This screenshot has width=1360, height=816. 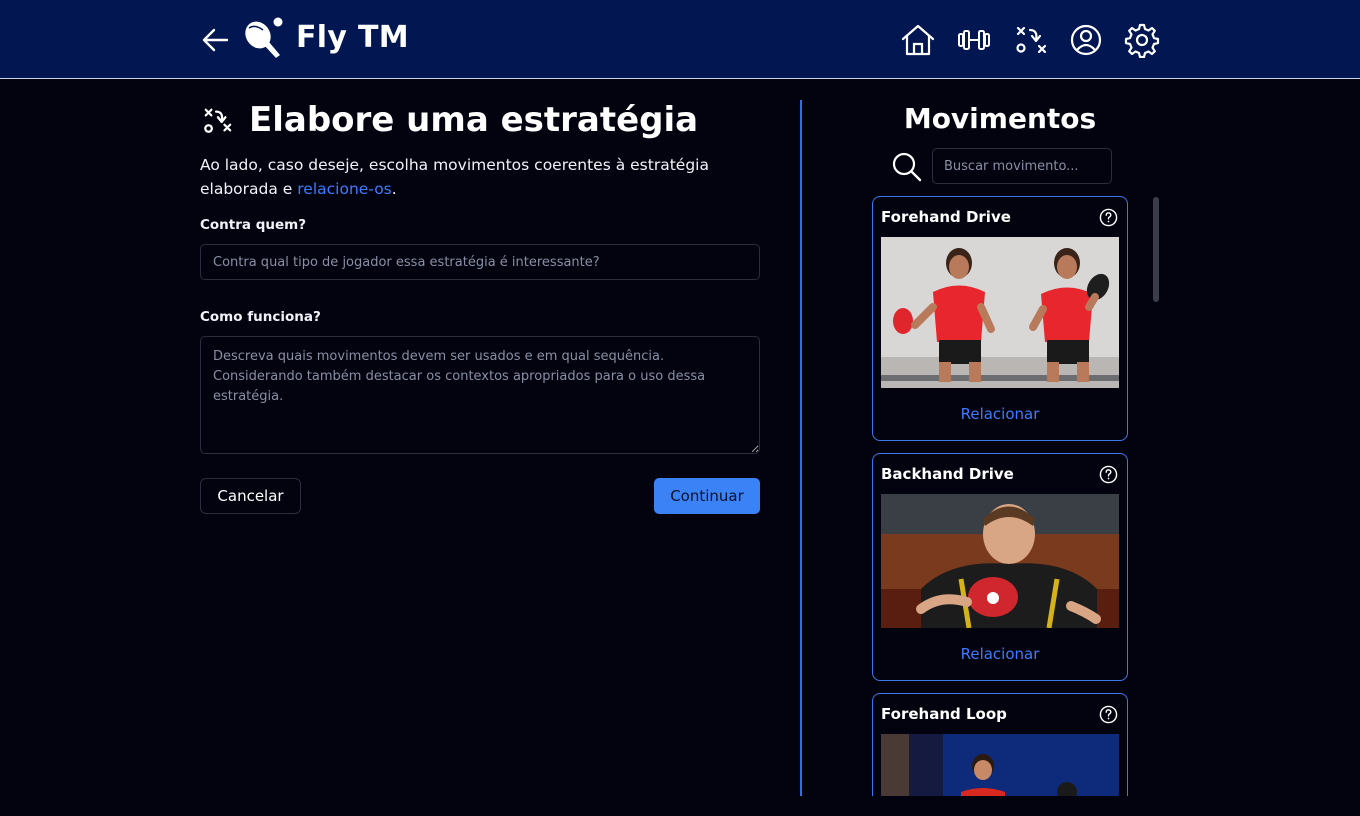 What do you see at coordinates (253, 225) in the screenshot?
I see `opponent-label: Contra quem?` at bounding box center [253, 225].